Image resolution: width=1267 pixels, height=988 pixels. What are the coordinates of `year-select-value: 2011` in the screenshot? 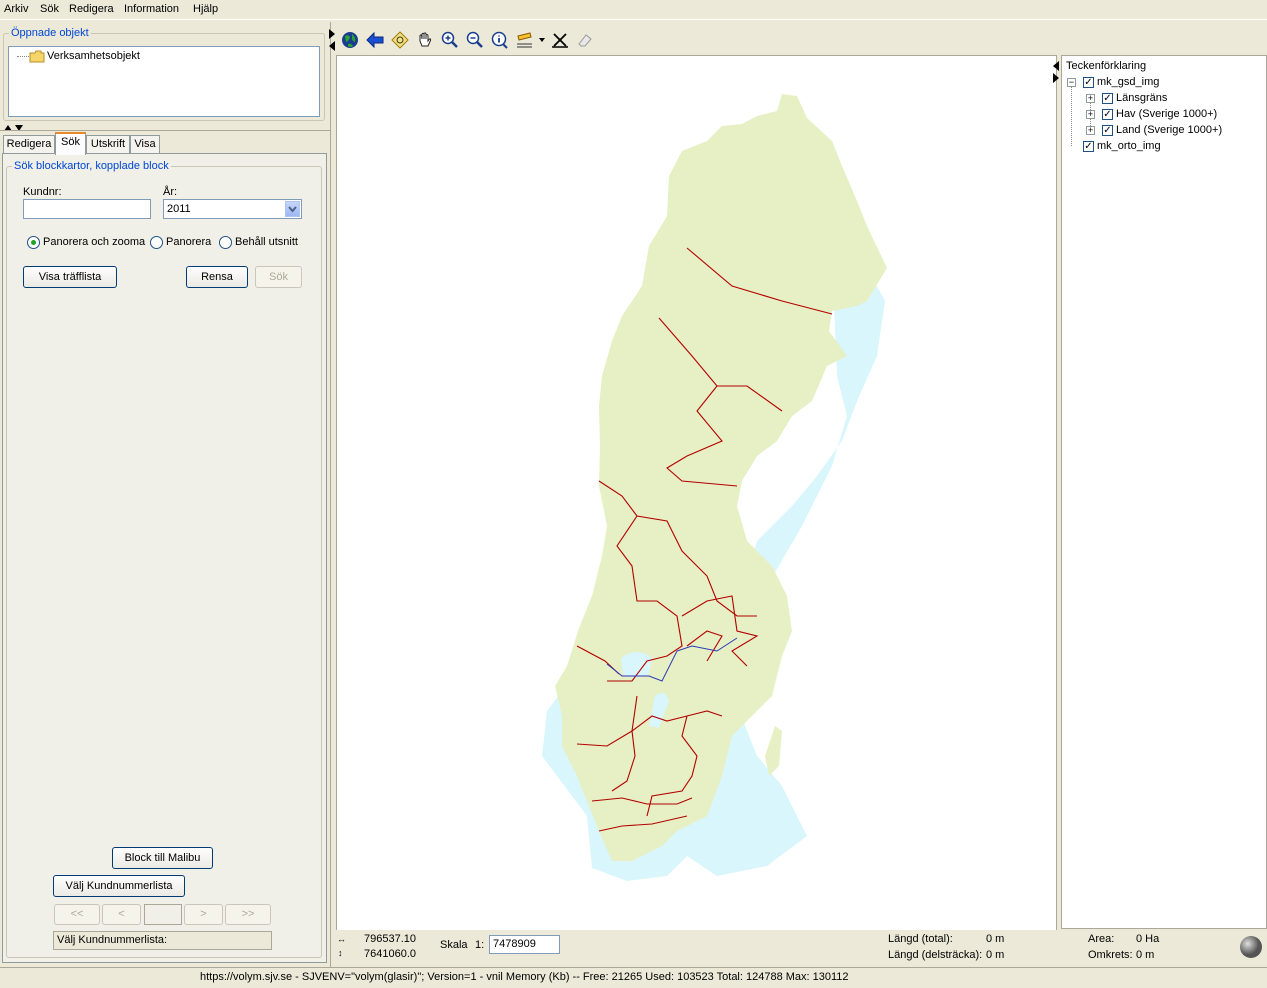 It's located at (179, 209).